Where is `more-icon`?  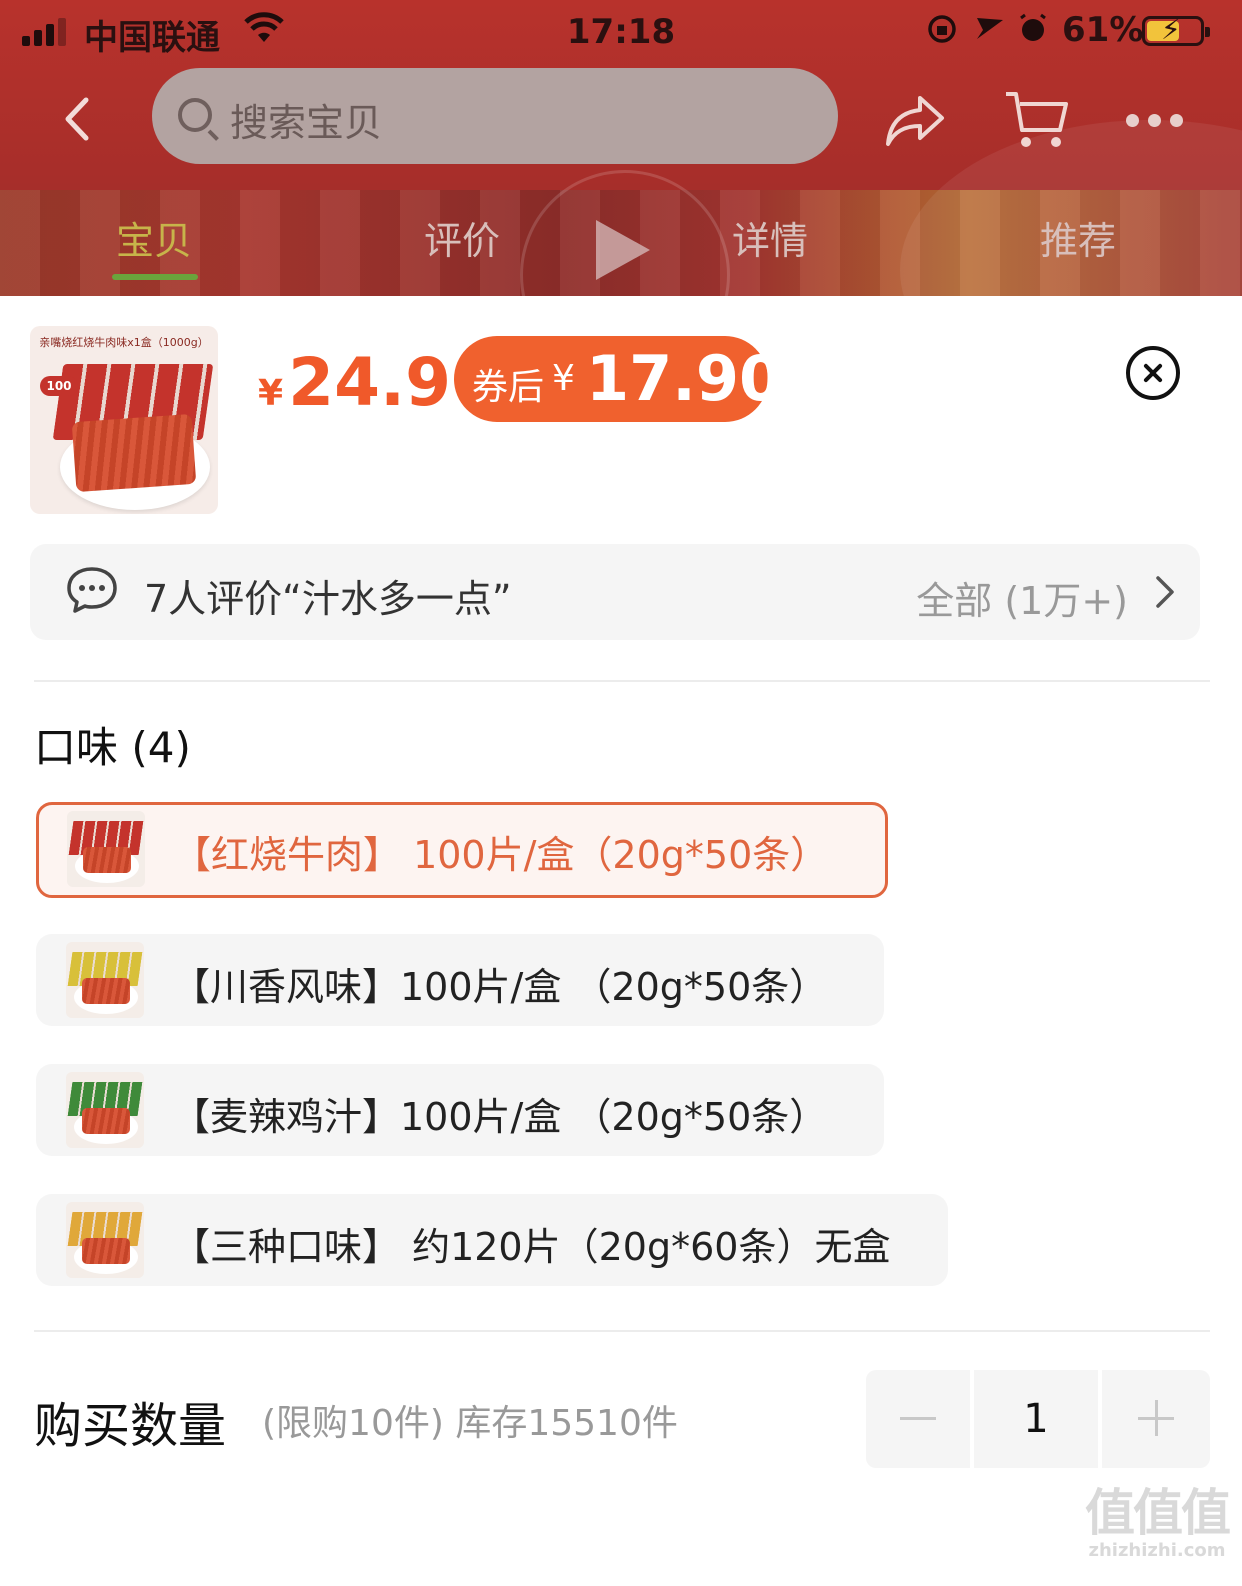 more-icon is located at coordinates (1156, 122).